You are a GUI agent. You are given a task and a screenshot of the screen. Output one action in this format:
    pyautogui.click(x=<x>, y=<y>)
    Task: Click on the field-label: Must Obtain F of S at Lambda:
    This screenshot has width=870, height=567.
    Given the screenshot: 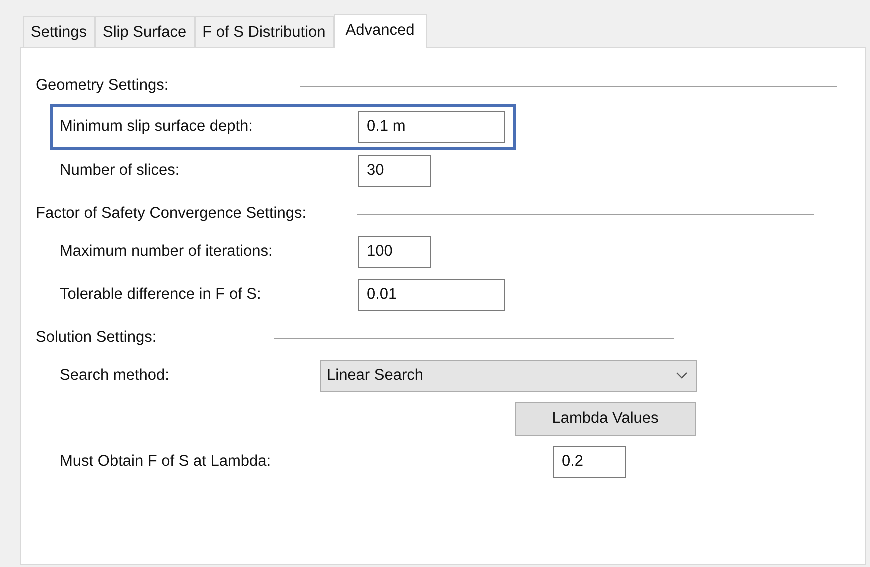 What is the action you would take?
    pyautogui.click(x=166, y=461)
    